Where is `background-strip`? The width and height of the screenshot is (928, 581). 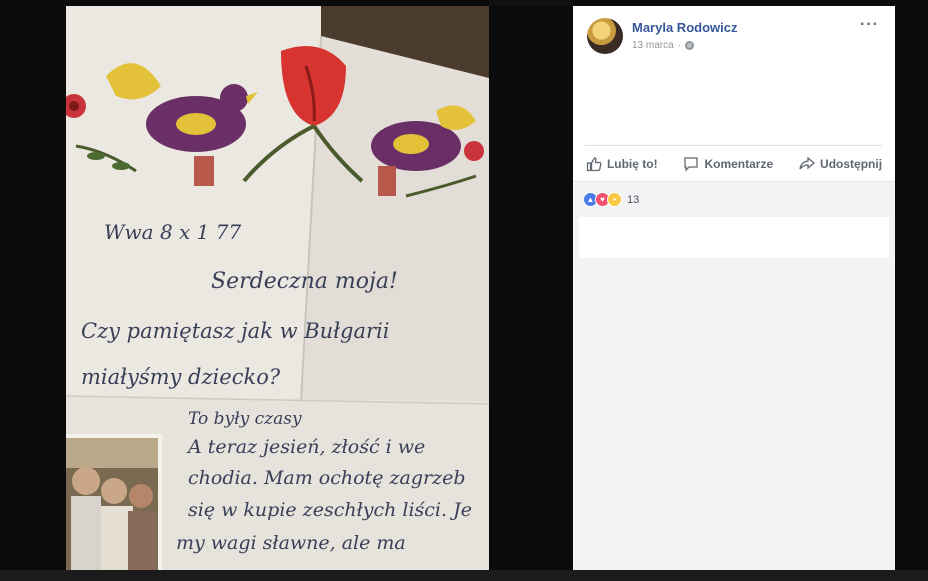
background-strip is located at coordinates (531, 3).